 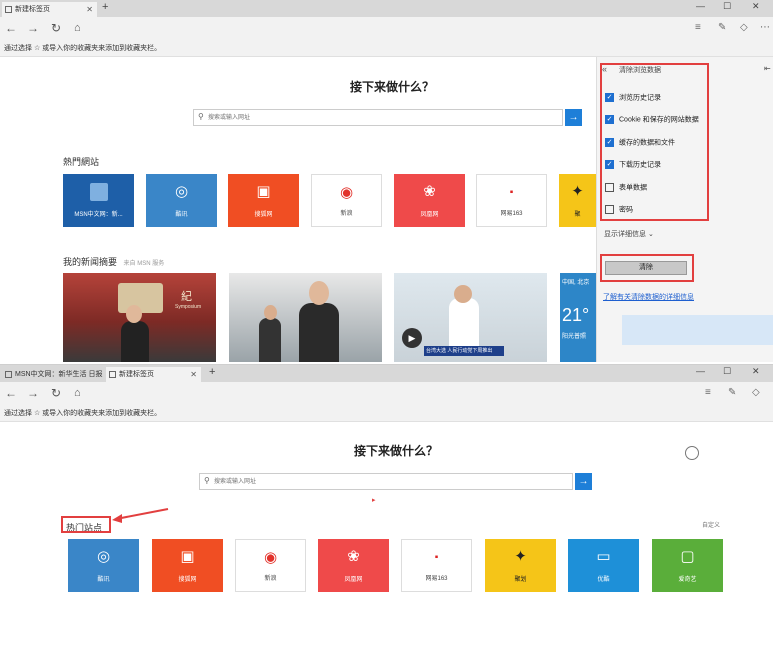 I want to click on page-icon, so click(x=8, y=9).